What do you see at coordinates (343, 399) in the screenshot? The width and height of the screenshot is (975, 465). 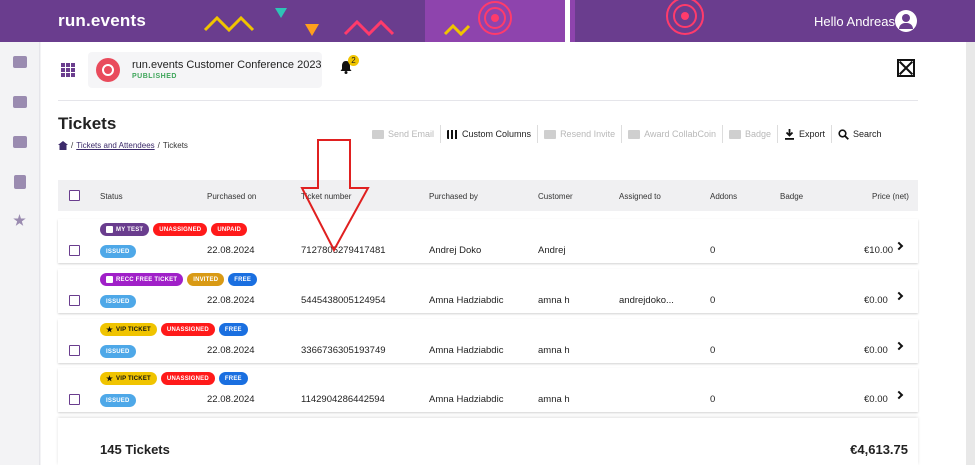 I see `ticket-number-cell: 1142904286442594` at bounding box center [343, 399].